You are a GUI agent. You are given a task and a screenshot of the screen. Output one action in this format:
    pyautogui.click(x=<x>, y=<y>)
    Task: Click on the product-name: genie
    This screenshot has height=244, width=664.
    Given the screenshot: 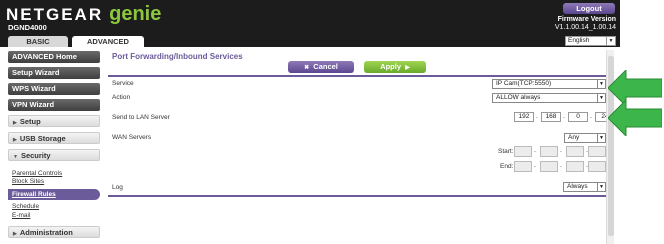 What is the action you would take?
    pyautogui.click(x=135, y=14)
    